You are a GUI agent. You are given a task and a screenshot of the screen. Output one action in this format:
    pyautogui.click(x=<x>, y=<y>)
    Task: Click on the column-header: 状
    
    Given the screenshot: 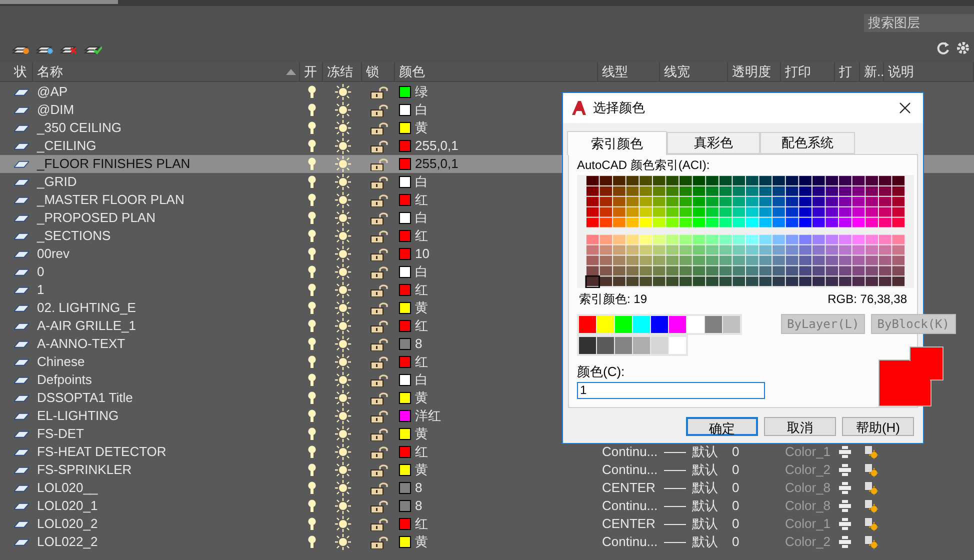 What is the action you would take?
    pyautogui.click(x=20, y=72)
    